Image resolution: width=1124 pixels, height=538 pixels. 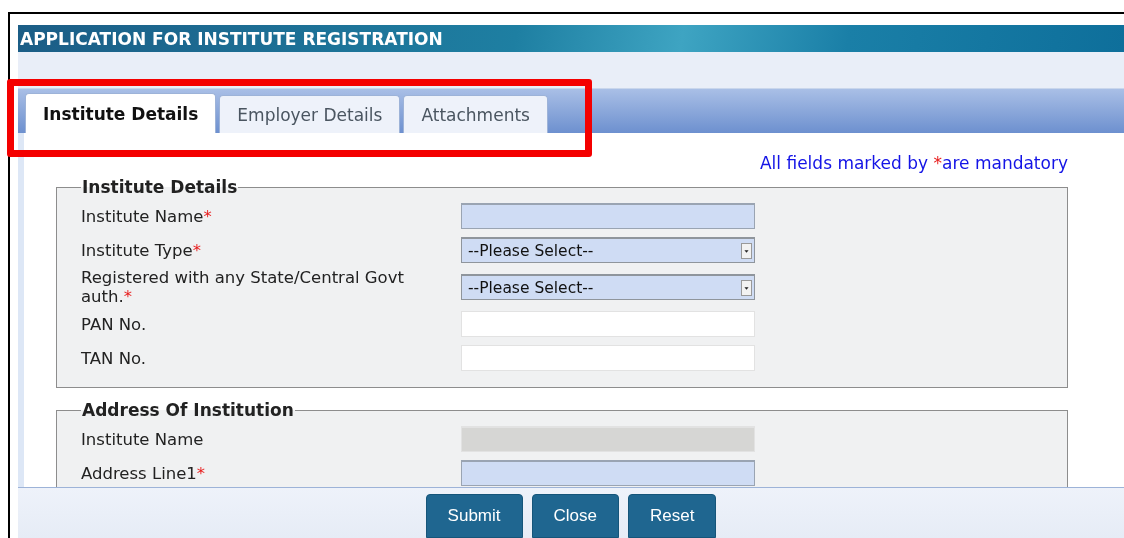 What do you see at coordinates (143, 439) in the screenshot?
I see `field-label: Institute Name` at bounding box center [143, 439].